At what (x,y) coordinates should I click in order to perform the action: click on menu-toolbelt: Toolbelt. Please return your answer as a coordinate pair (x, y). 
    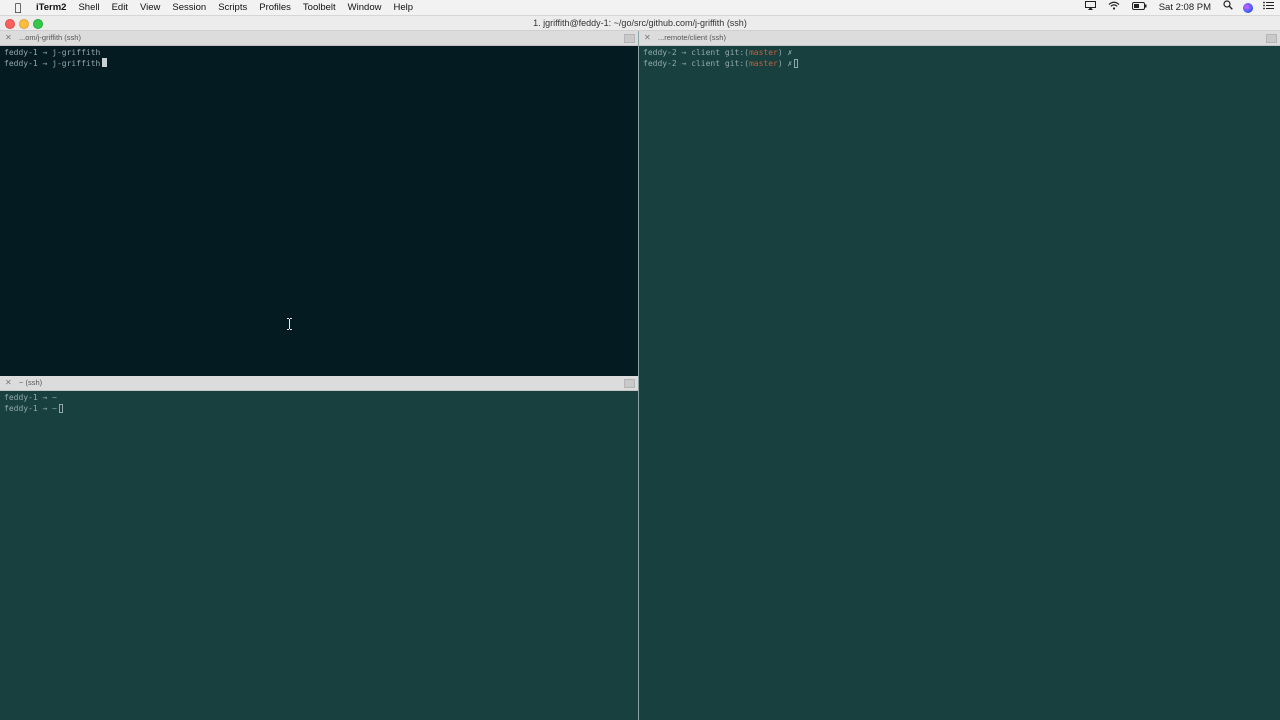
    Looking at the image, I should click on (319, 7).